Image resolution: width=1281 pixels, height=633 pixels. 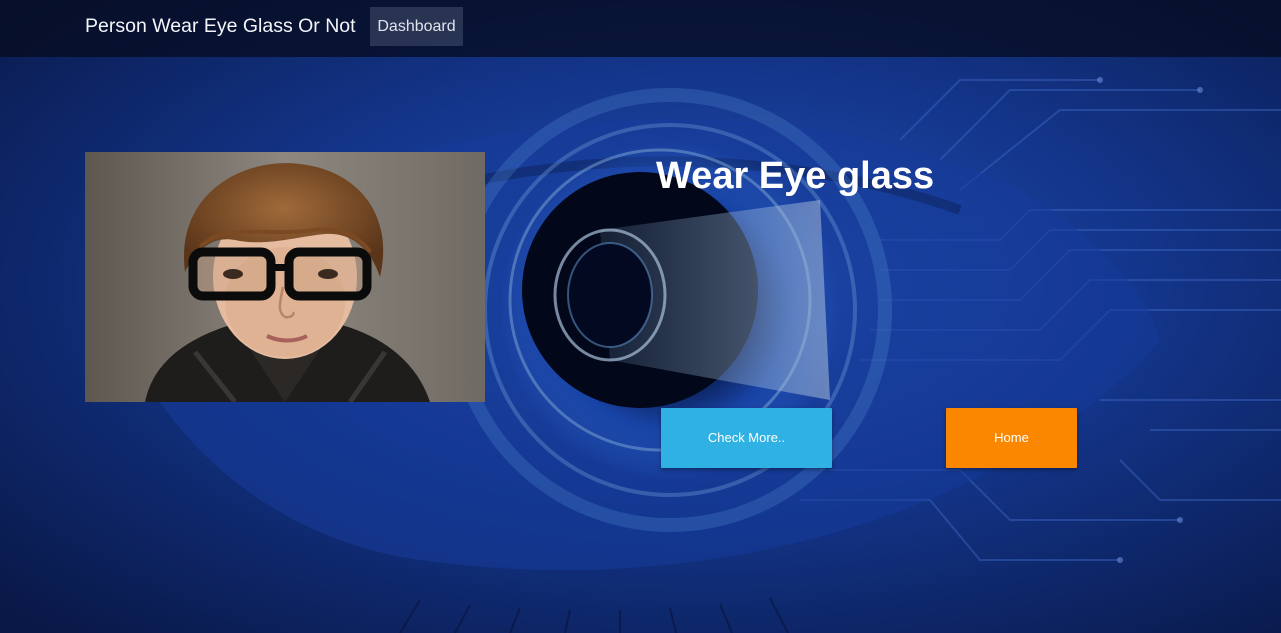 I want to click on check-more-button: Check More.., so click(x=746, y=438).